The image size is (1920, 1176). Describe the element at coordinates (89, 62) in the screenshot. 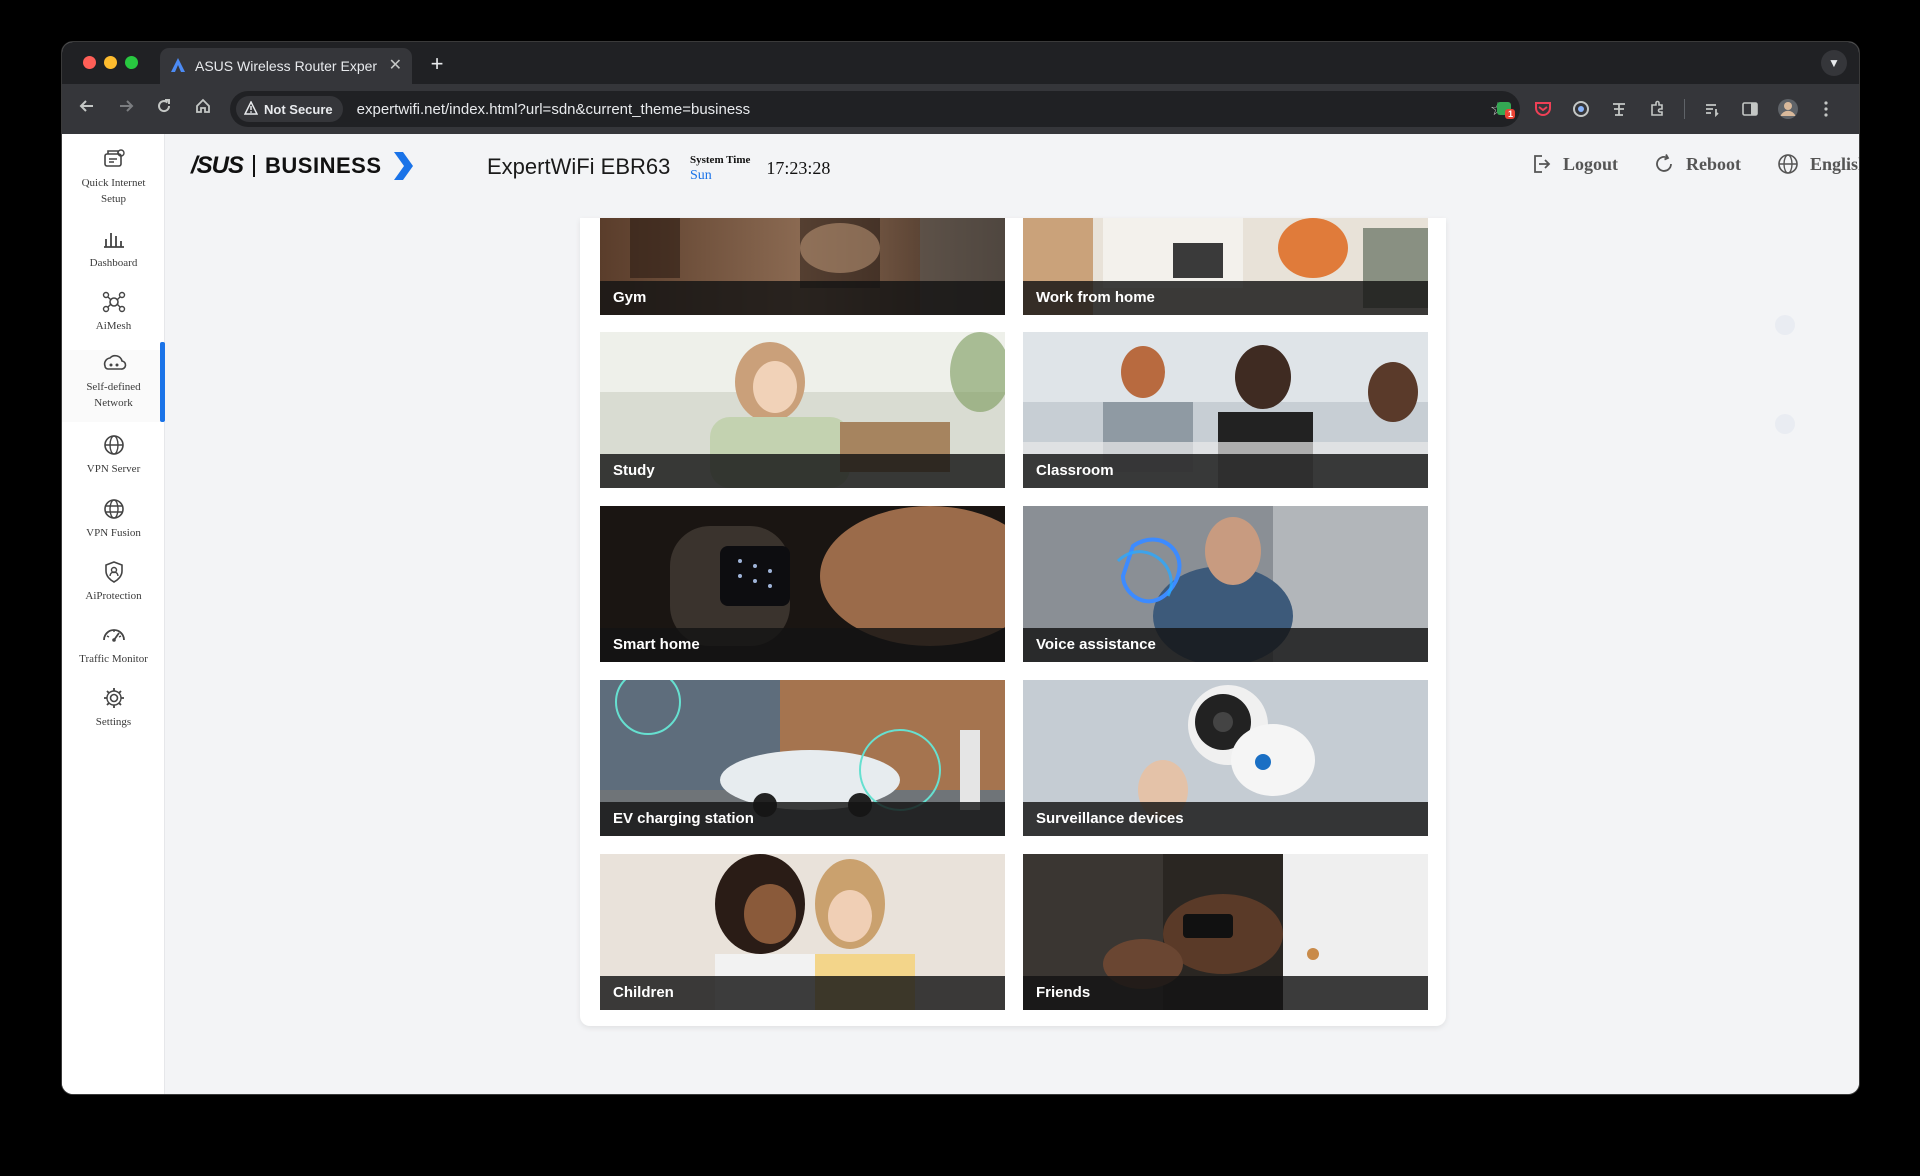

I see `close-window-button` at that location.